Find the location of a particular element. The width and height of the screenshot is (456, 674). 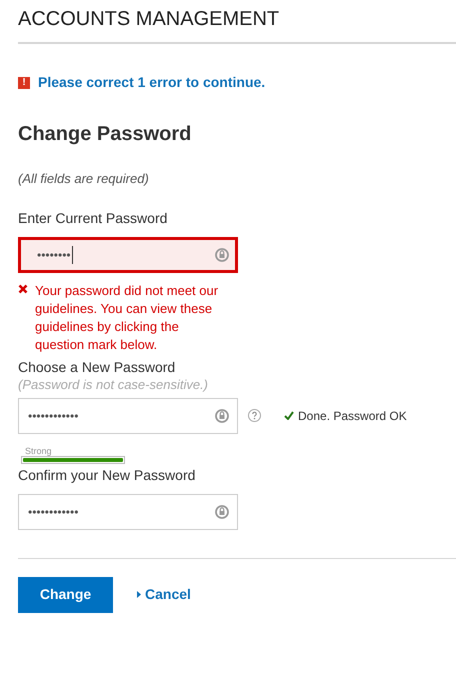

change-button: Change is located at coordinates (65, 594).